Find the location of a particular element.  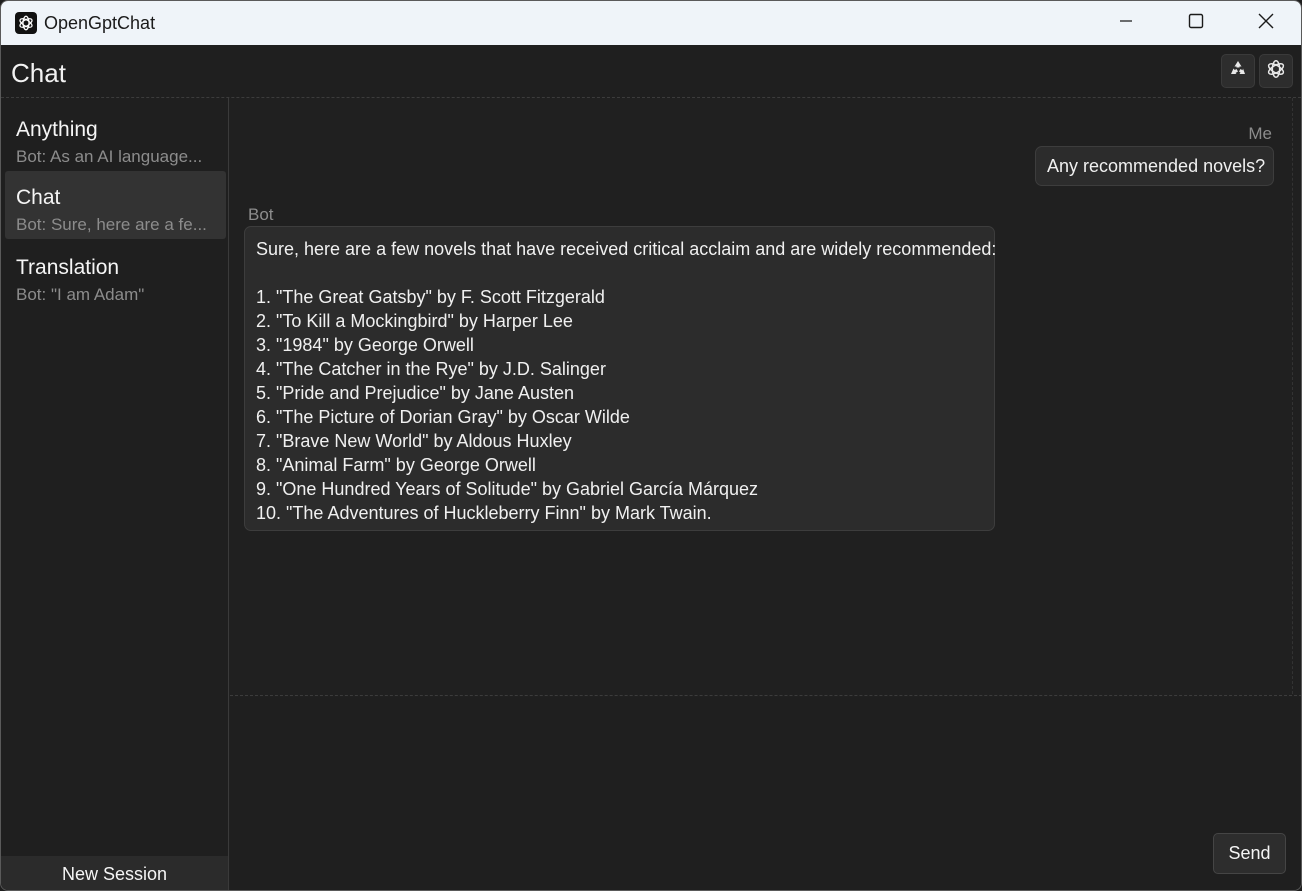

user-message-bubble: Any recommended novels? is located at coordinates (1154, 166).